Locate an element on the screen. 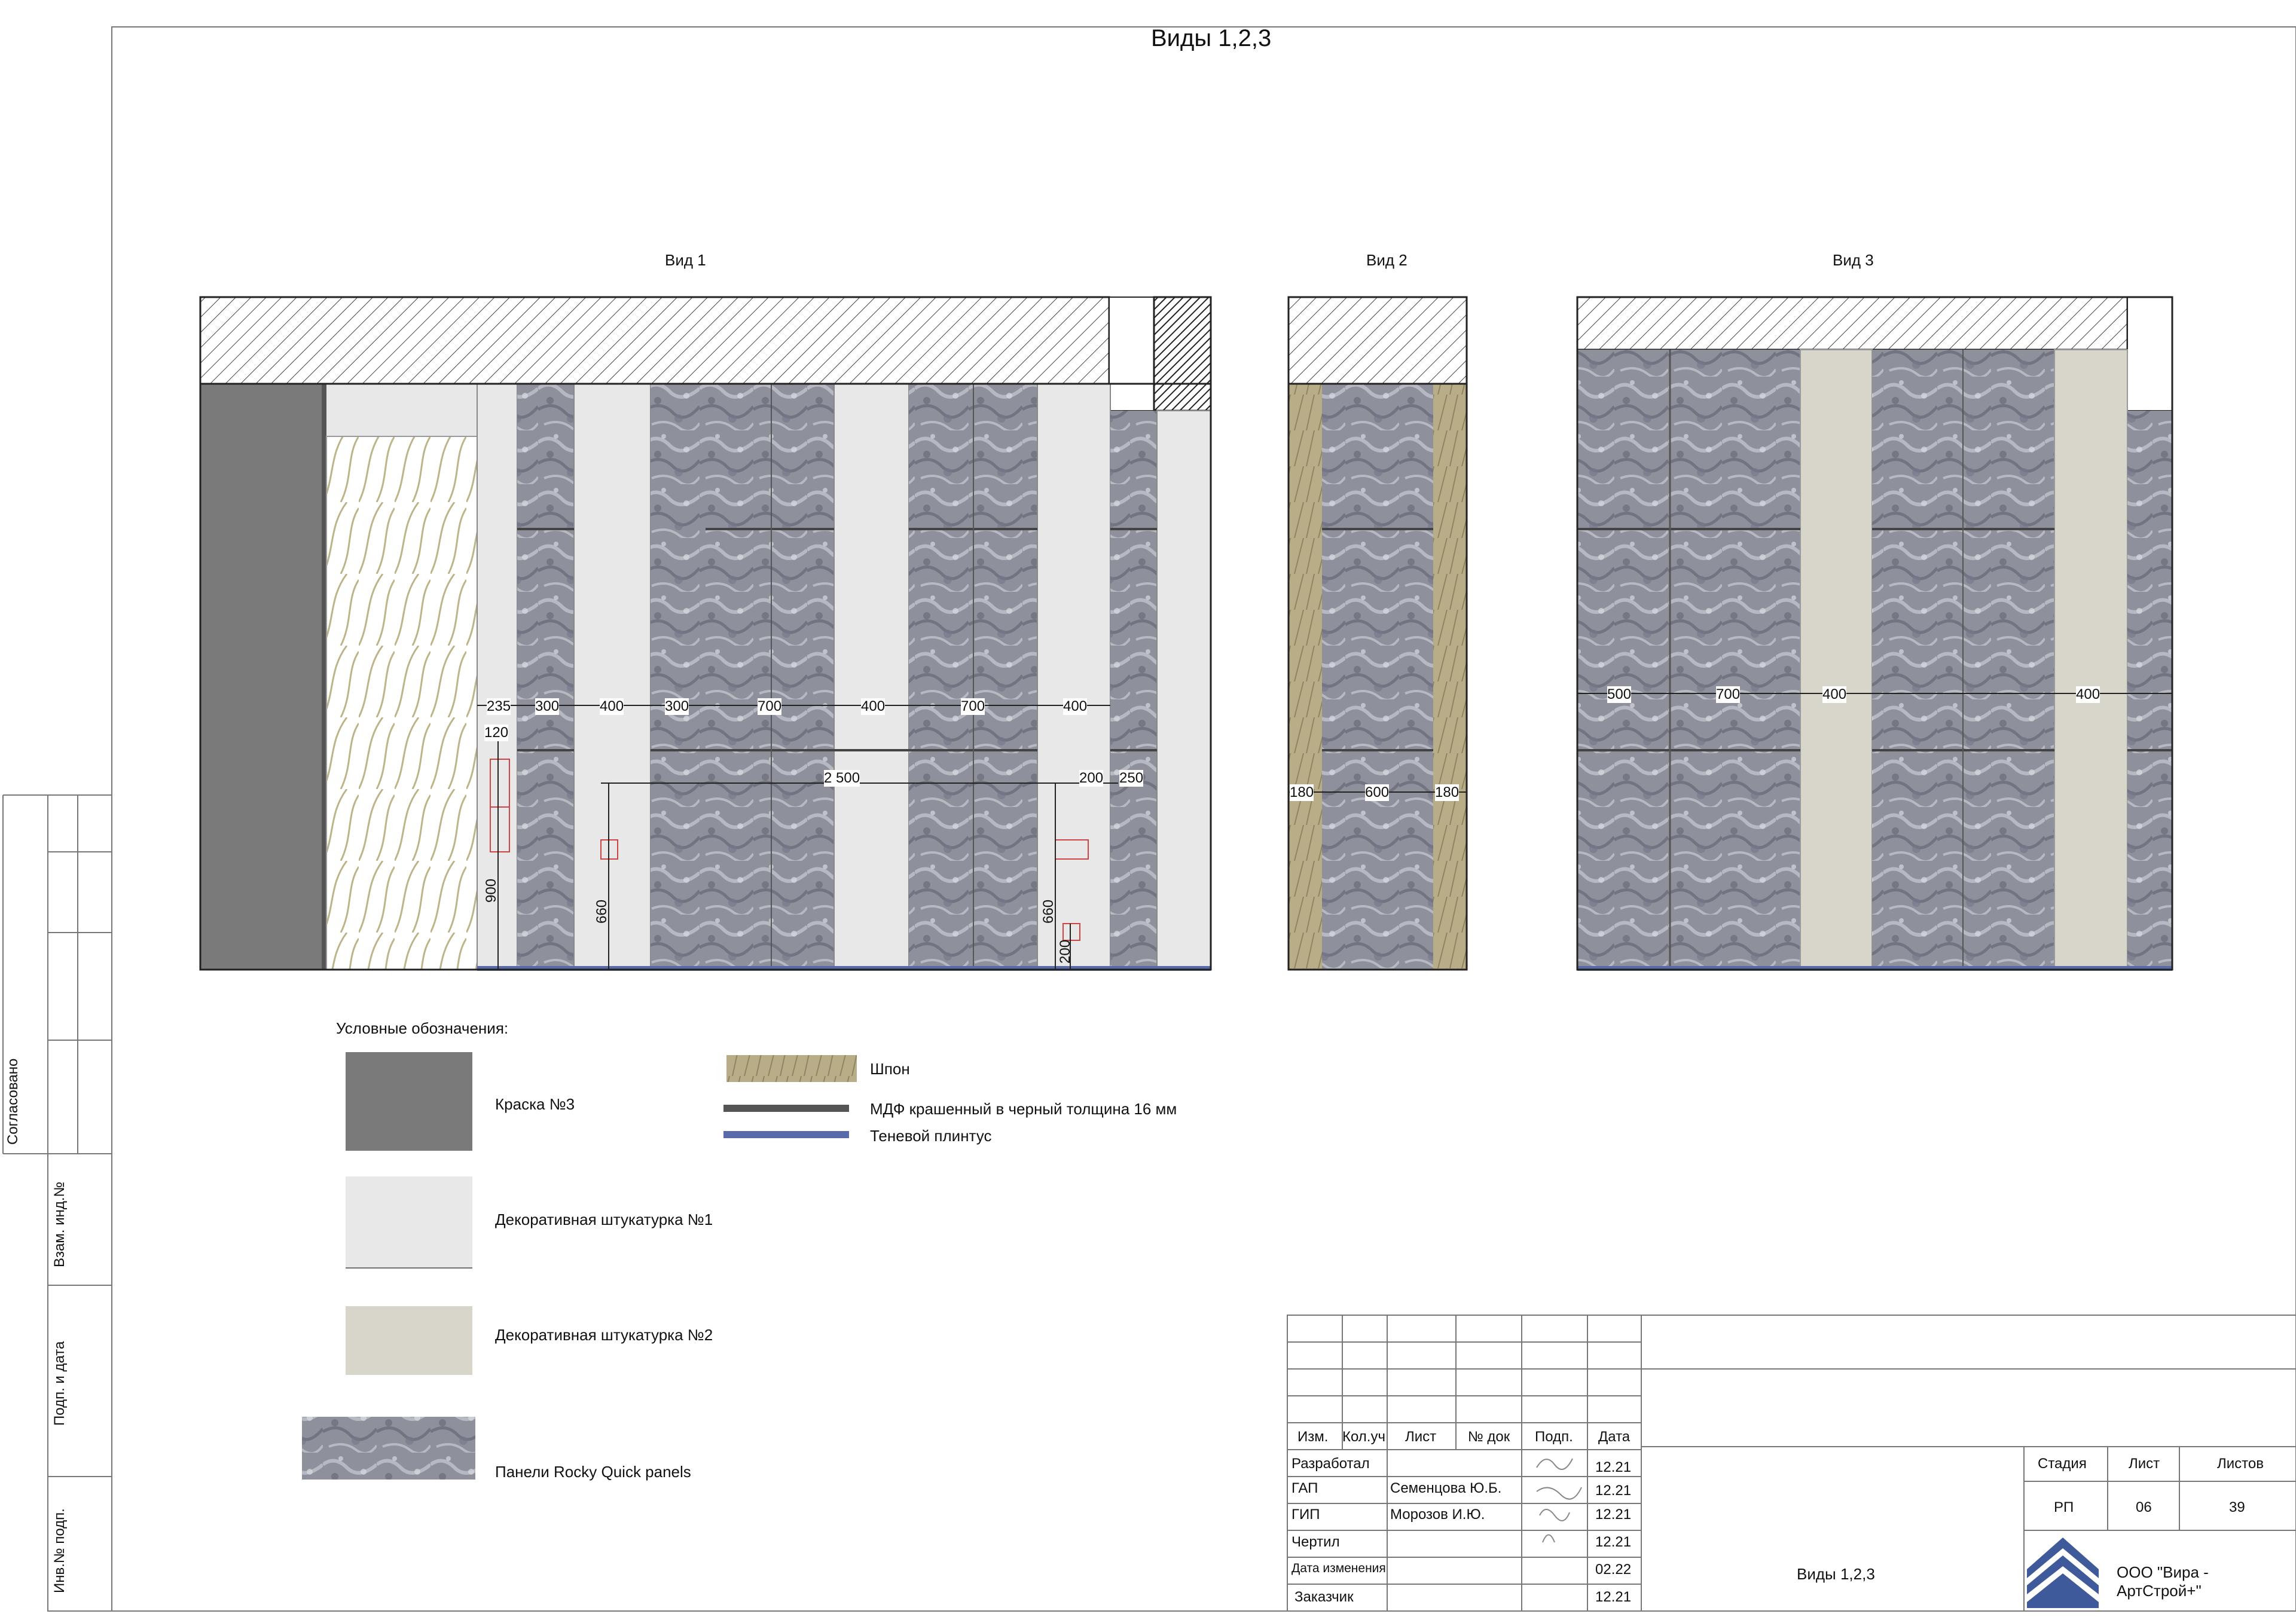 Image resolution: width=2296 pixels, height=1623 pixels. dim-v2-180-left: 180 is located at coordinates (1302, 792).